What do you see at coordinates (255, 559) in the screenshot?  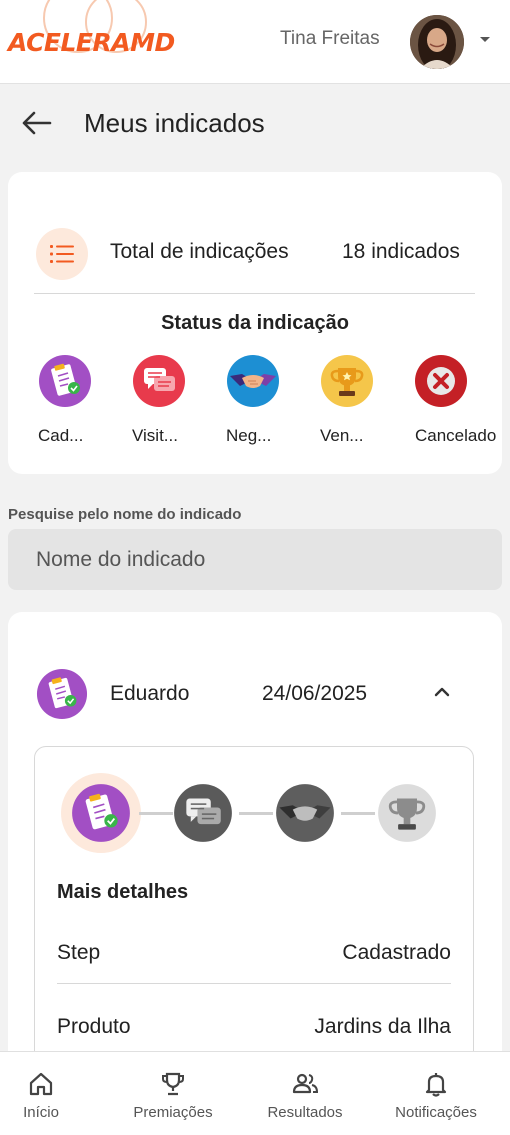 I see `search-input` at bounding box center [255, 559].